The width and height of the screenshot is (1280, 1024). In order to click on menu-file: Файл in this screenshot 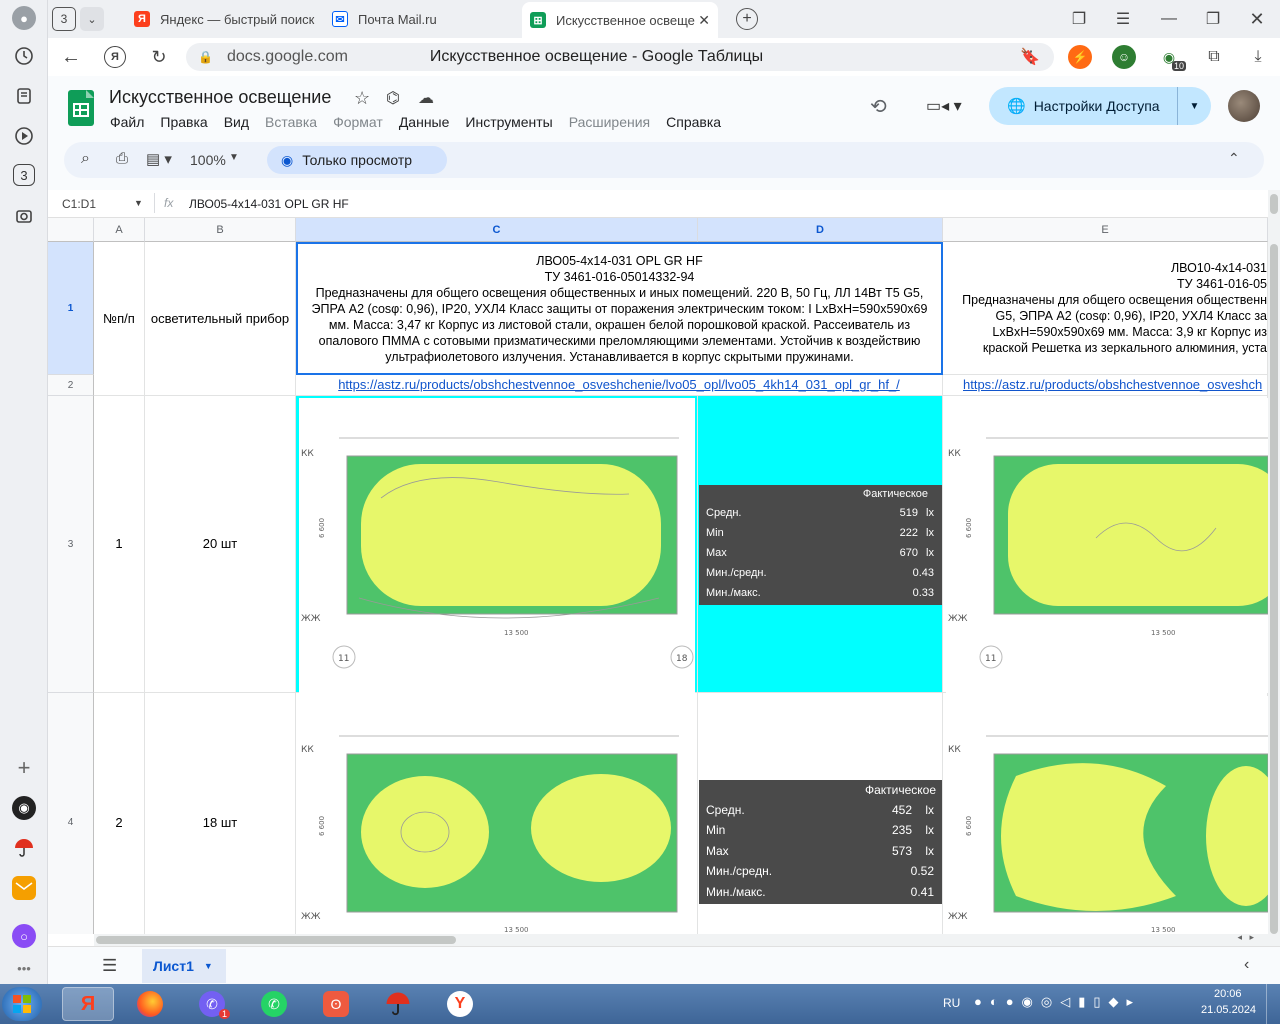, I will do `click(127, 122)`.